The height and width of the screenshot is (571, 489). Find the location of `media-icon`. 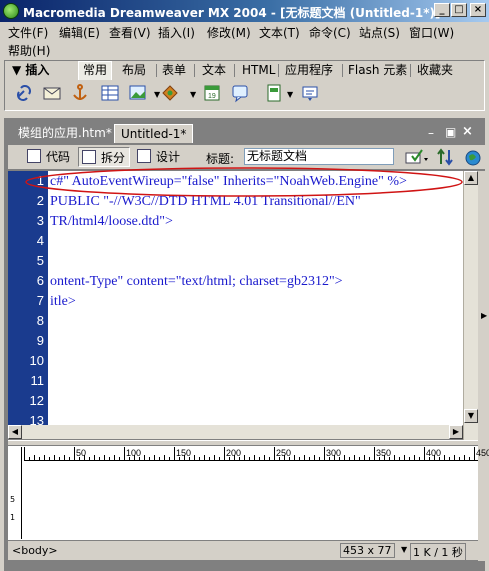

media-icon is located at coordinates (170, 93).